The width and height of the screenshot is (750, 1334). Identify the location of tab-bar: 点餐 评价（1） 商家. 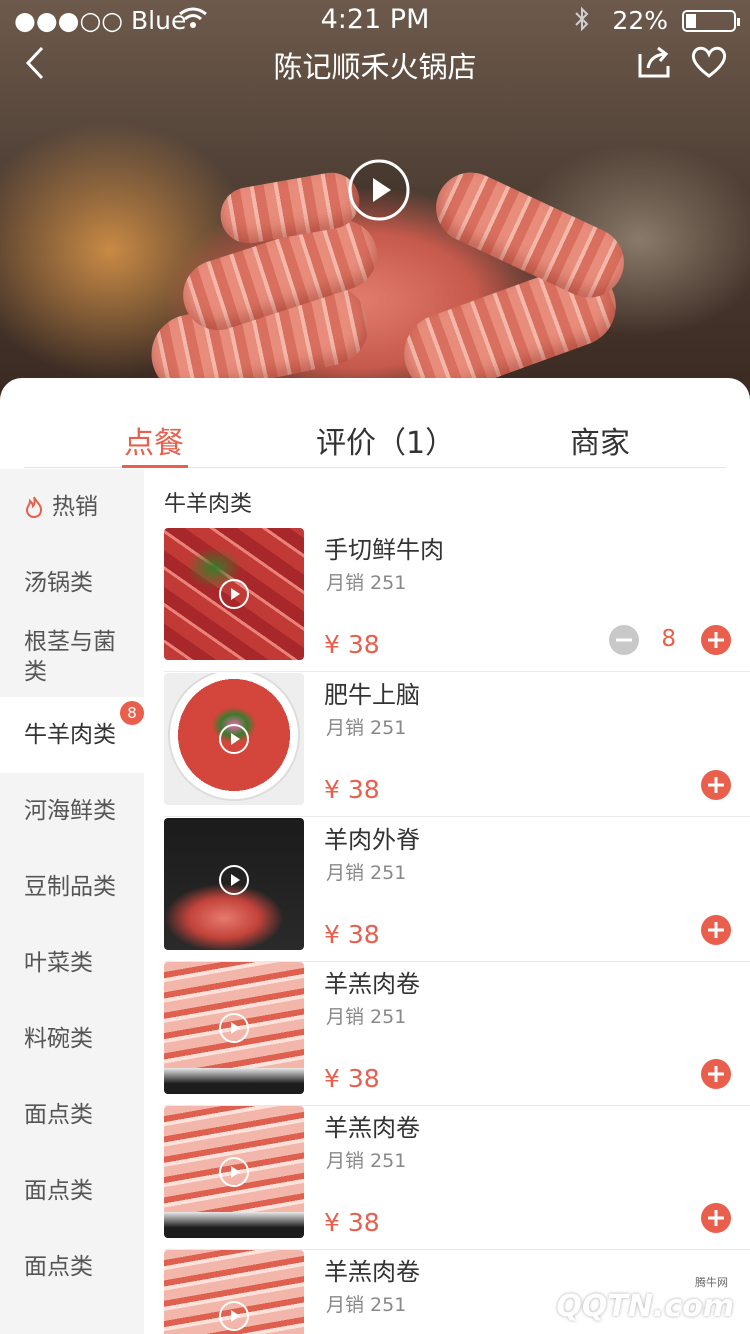
(375, 423).